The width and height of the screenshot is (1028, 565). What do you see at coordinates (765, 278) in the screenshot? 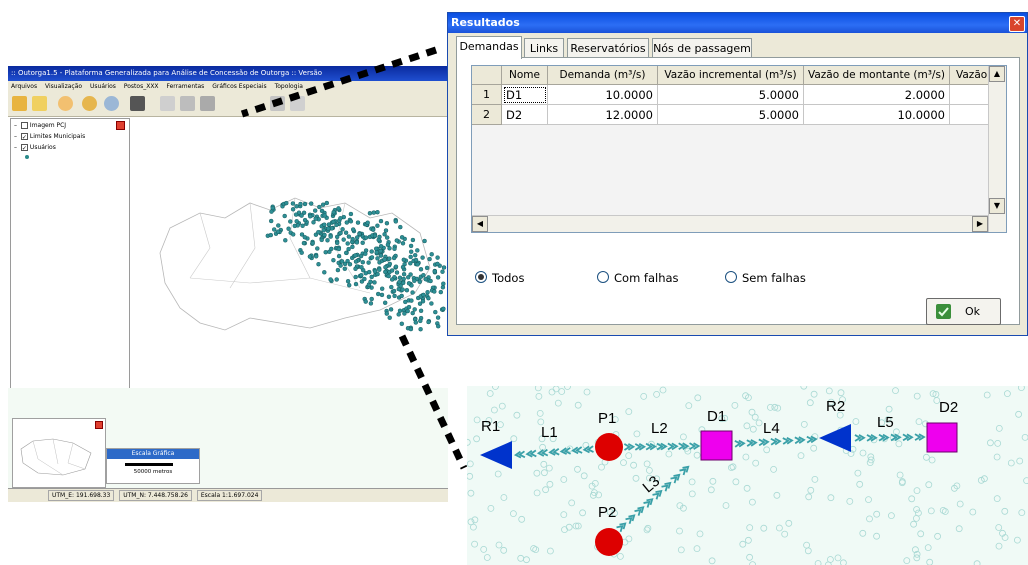
I see `radio-sem-falhas: Sem falhas` at bounding box center [765, 278].